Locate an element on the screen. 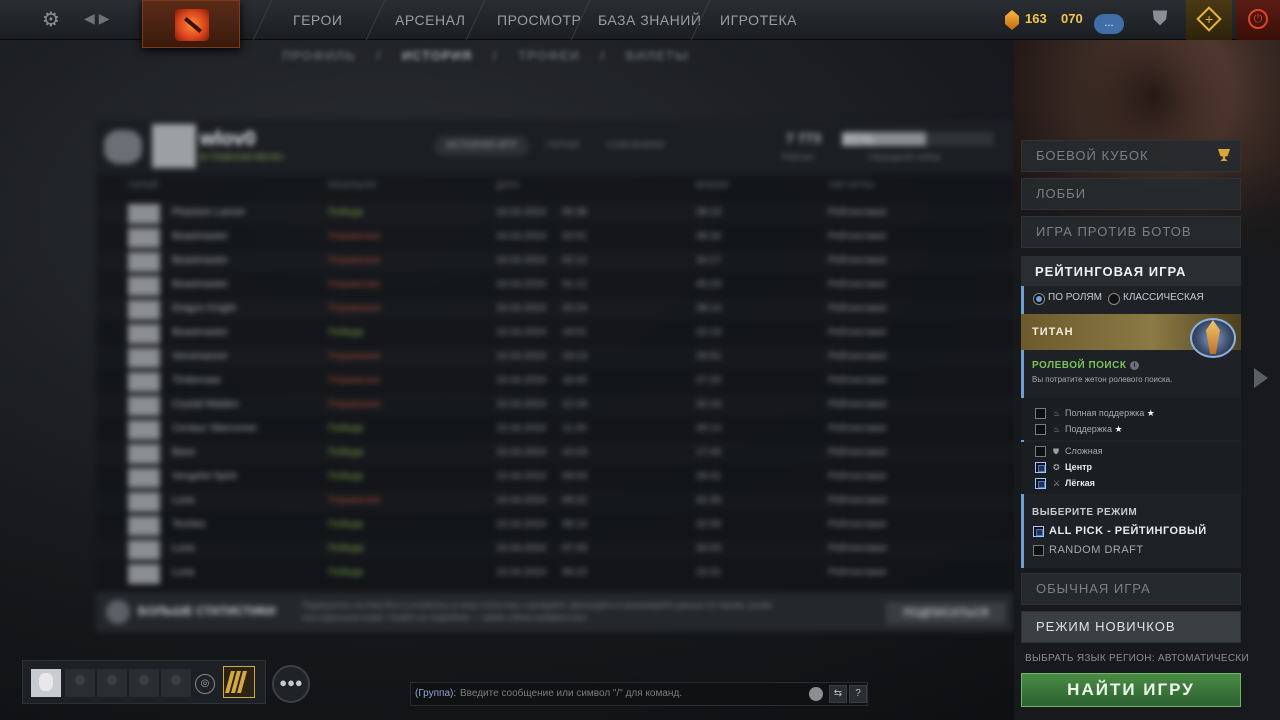 The height and width of the screenshot is (720, 1280). radio-classic-label: КЛАССИЧЕСКАЯ is located at coordinates (1163, 297).